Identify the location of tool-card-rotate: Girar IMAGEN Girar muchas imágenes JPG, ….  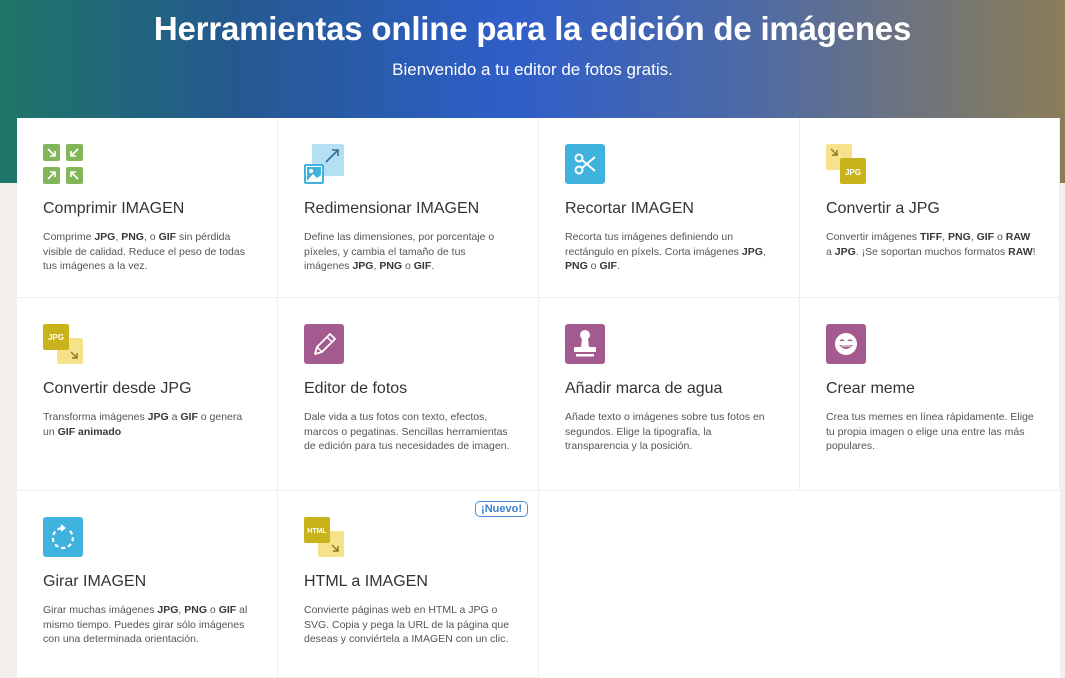
(147, 584).